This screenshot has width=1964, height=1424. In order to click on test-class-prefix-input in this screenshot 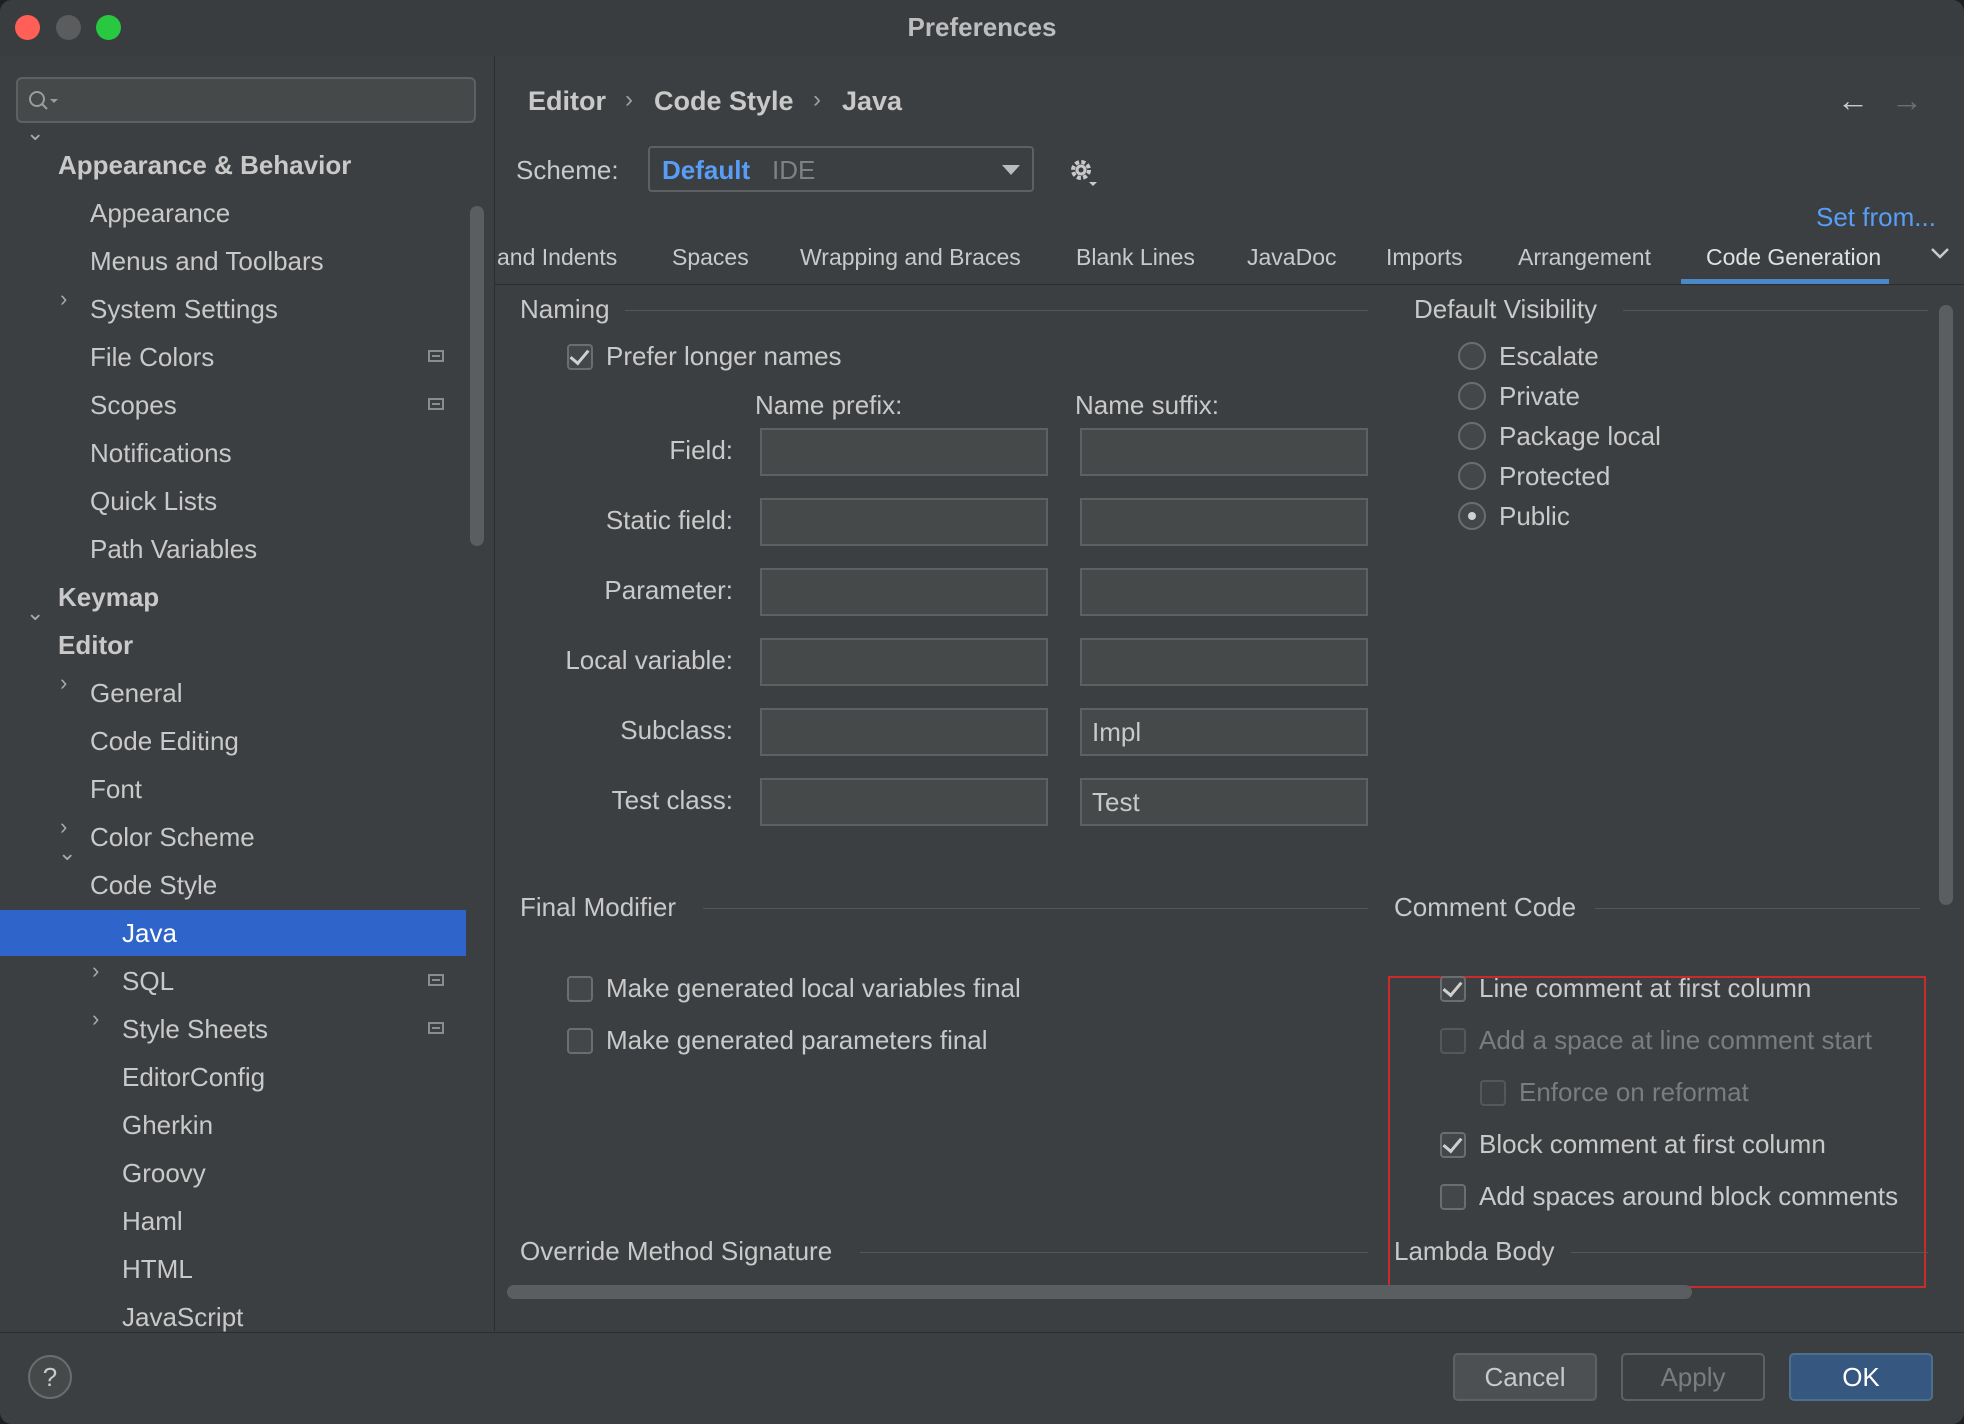, I will do `click(904, 802)`.